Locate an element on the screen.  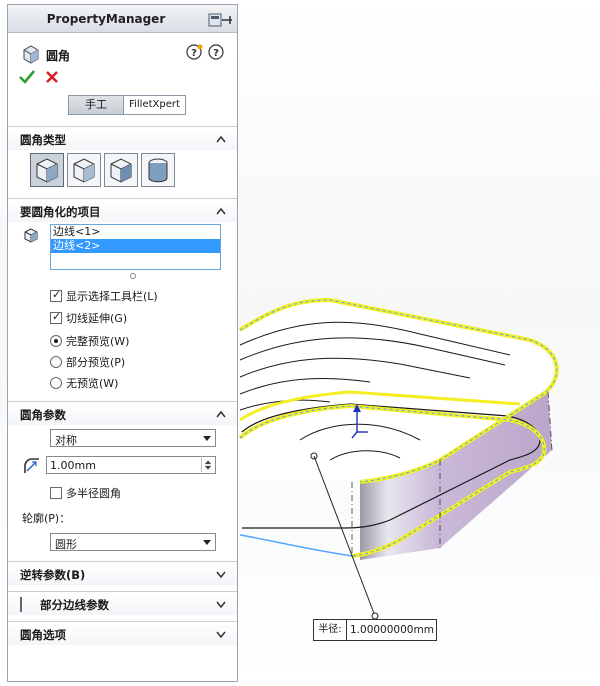
list-resize-handle is located at coordinates (133, 276).